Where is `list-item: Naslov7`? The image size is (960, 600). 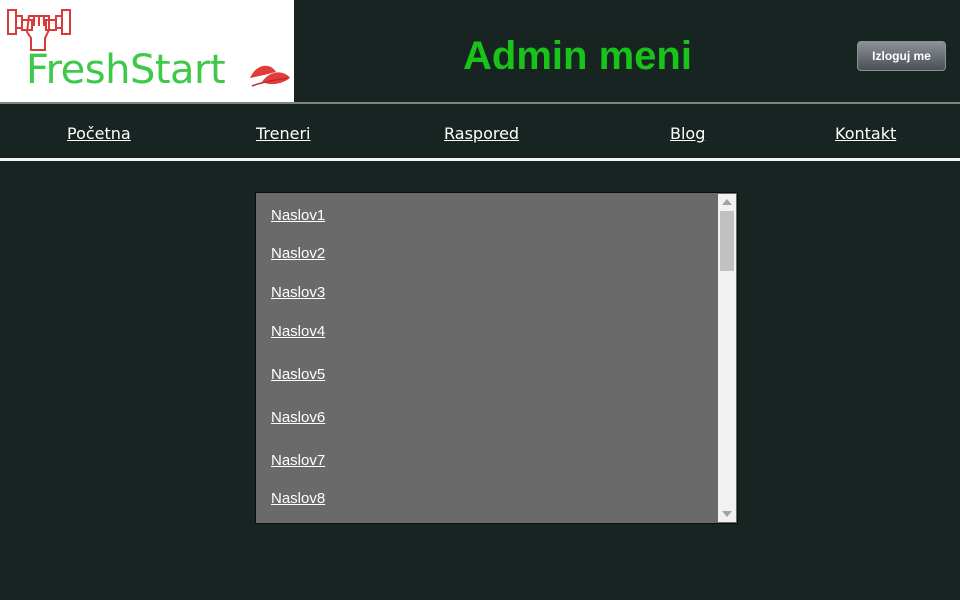 list-item: Naslov7 is located at coordinates (298, 460).